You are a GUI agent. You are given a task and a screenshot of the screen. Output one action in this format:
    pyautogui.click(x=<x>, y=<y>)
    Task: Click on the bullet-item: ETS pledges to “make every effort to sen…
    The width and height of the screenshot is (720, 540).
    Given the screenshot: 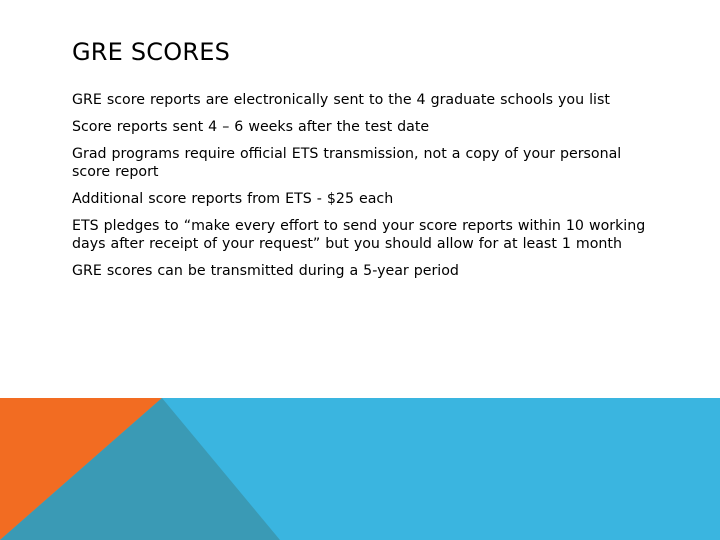 What is the action you would take?
    pyautogui.click(x=359, y=235)
    